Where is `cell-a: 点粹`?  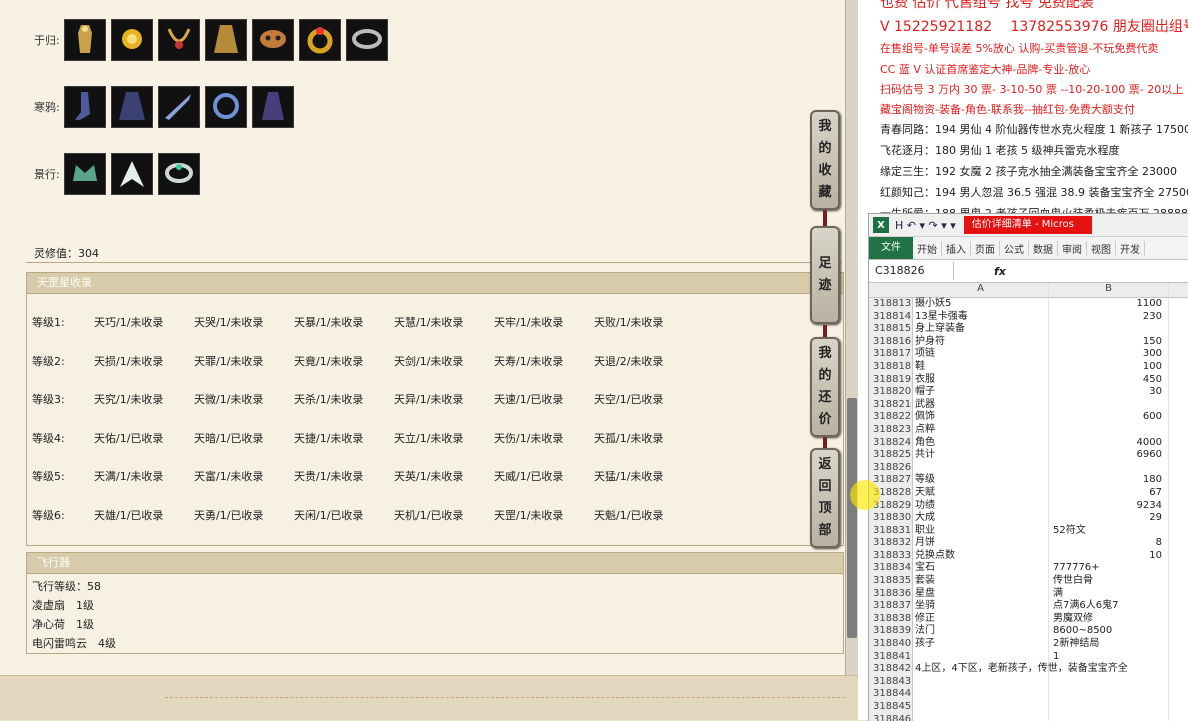
cell-a: 点粹 is located at coordinates (981, 430).